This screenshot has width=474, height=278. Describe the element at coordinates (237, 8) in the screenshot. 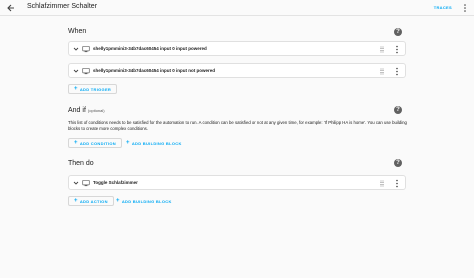

I see `top-app-bar: Schlafzimmer Schalter TRACES` at that location.